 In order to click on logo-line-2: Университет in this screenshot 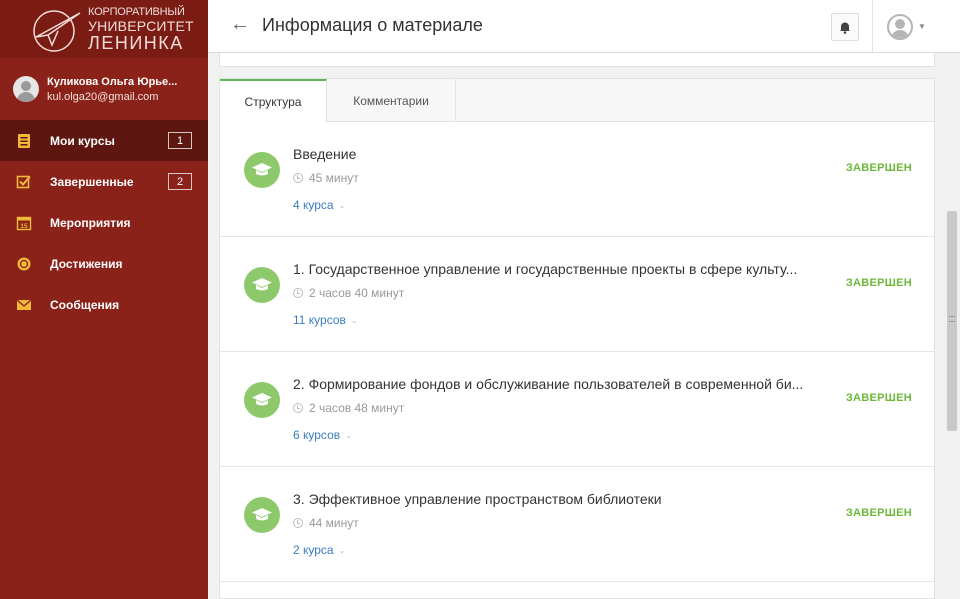, I will do `click(141, 25)`.